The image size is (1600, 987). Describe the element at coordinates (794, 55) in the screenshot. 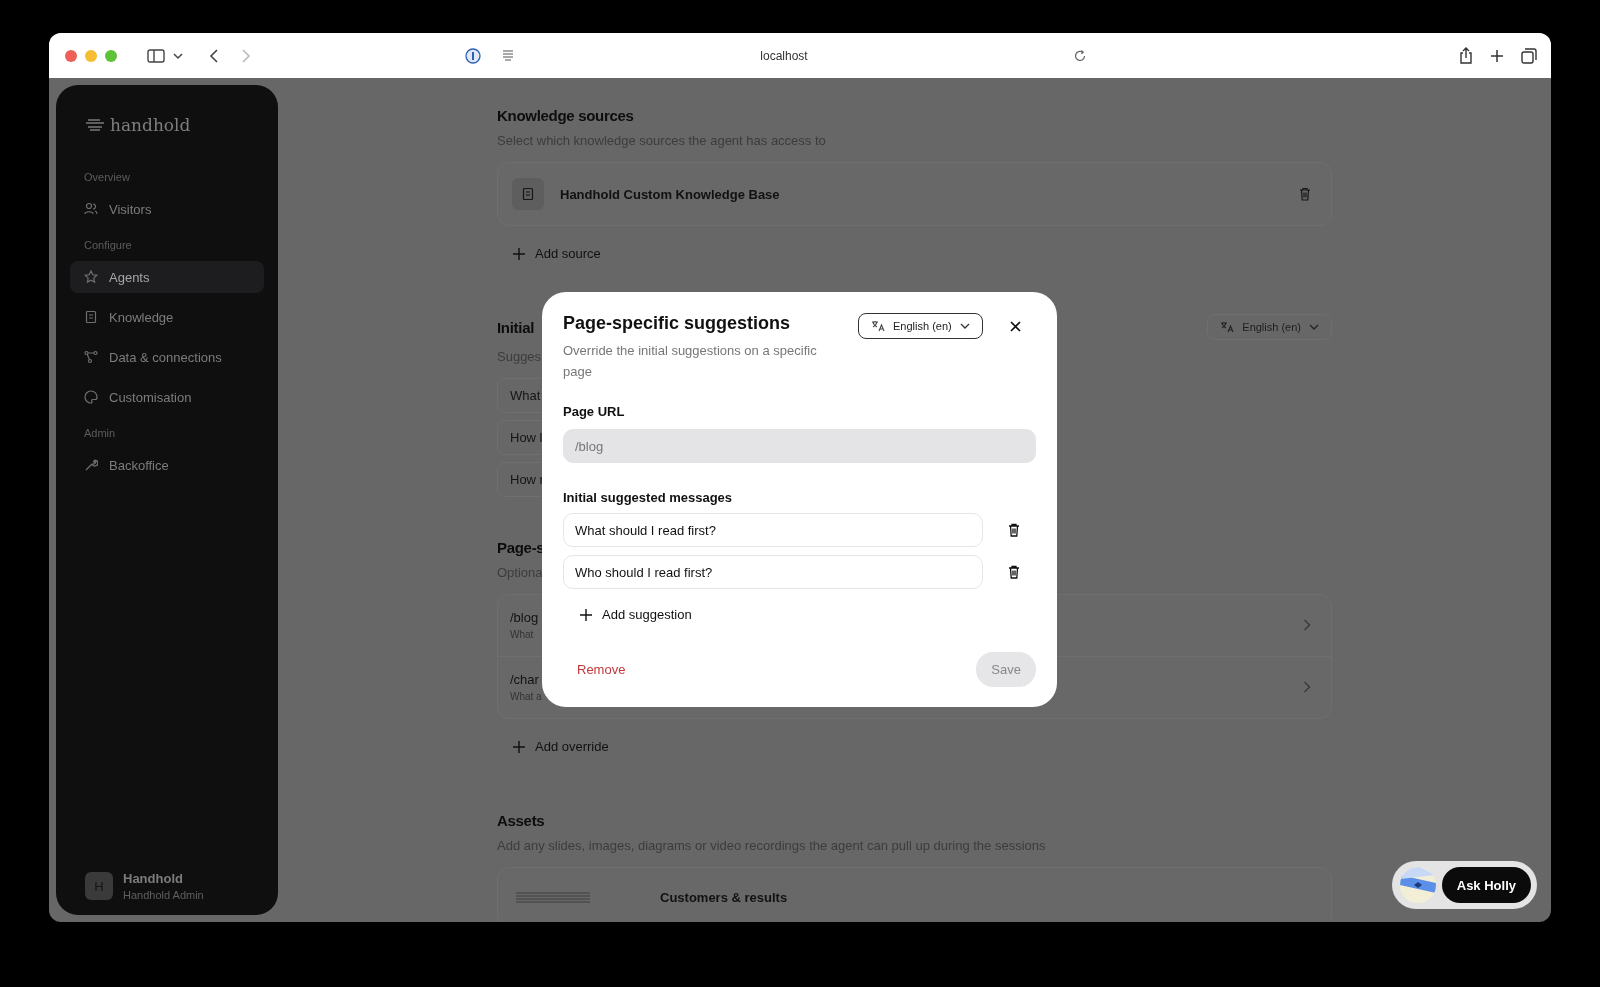

I see `address-text: localhost` at that location.